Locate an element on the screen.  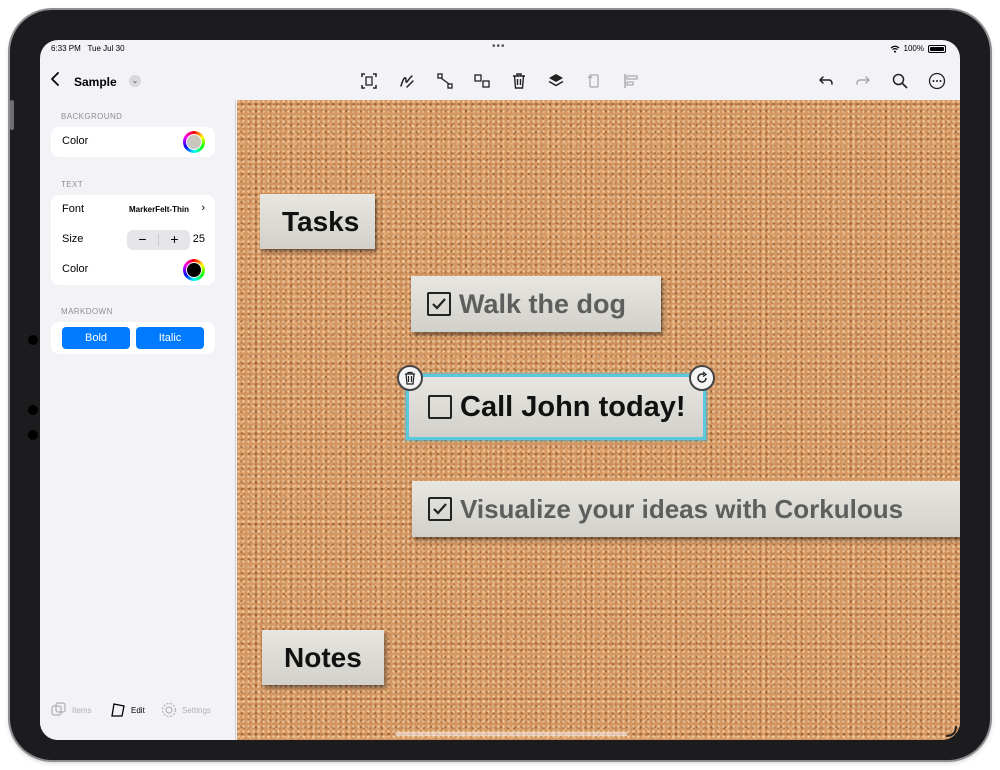
chevron-down-icon: ⌄ is located at coordinates (135, 81).